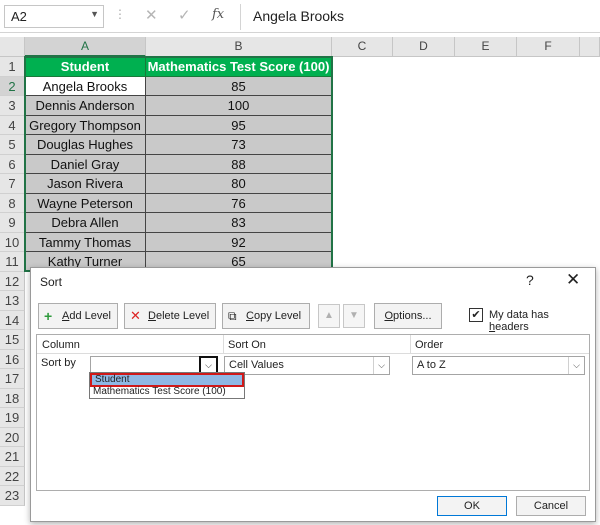  What do you see at coordinates (184, 15) in the screenshot?
I see `check-icon: ✓` at bounding box center [184, 15].